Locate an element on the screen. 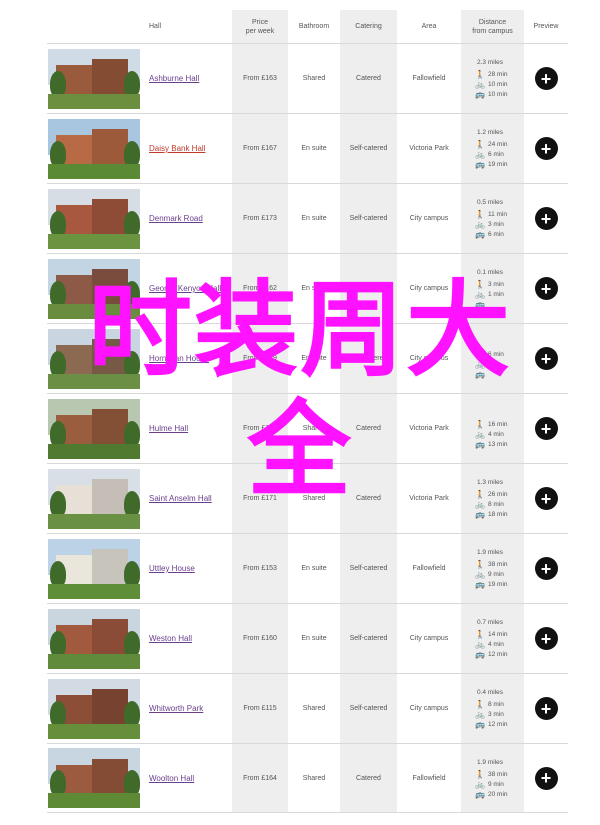 The width and height of the screenshot is (600, 825). header-image is located at coordinates (97, 26).